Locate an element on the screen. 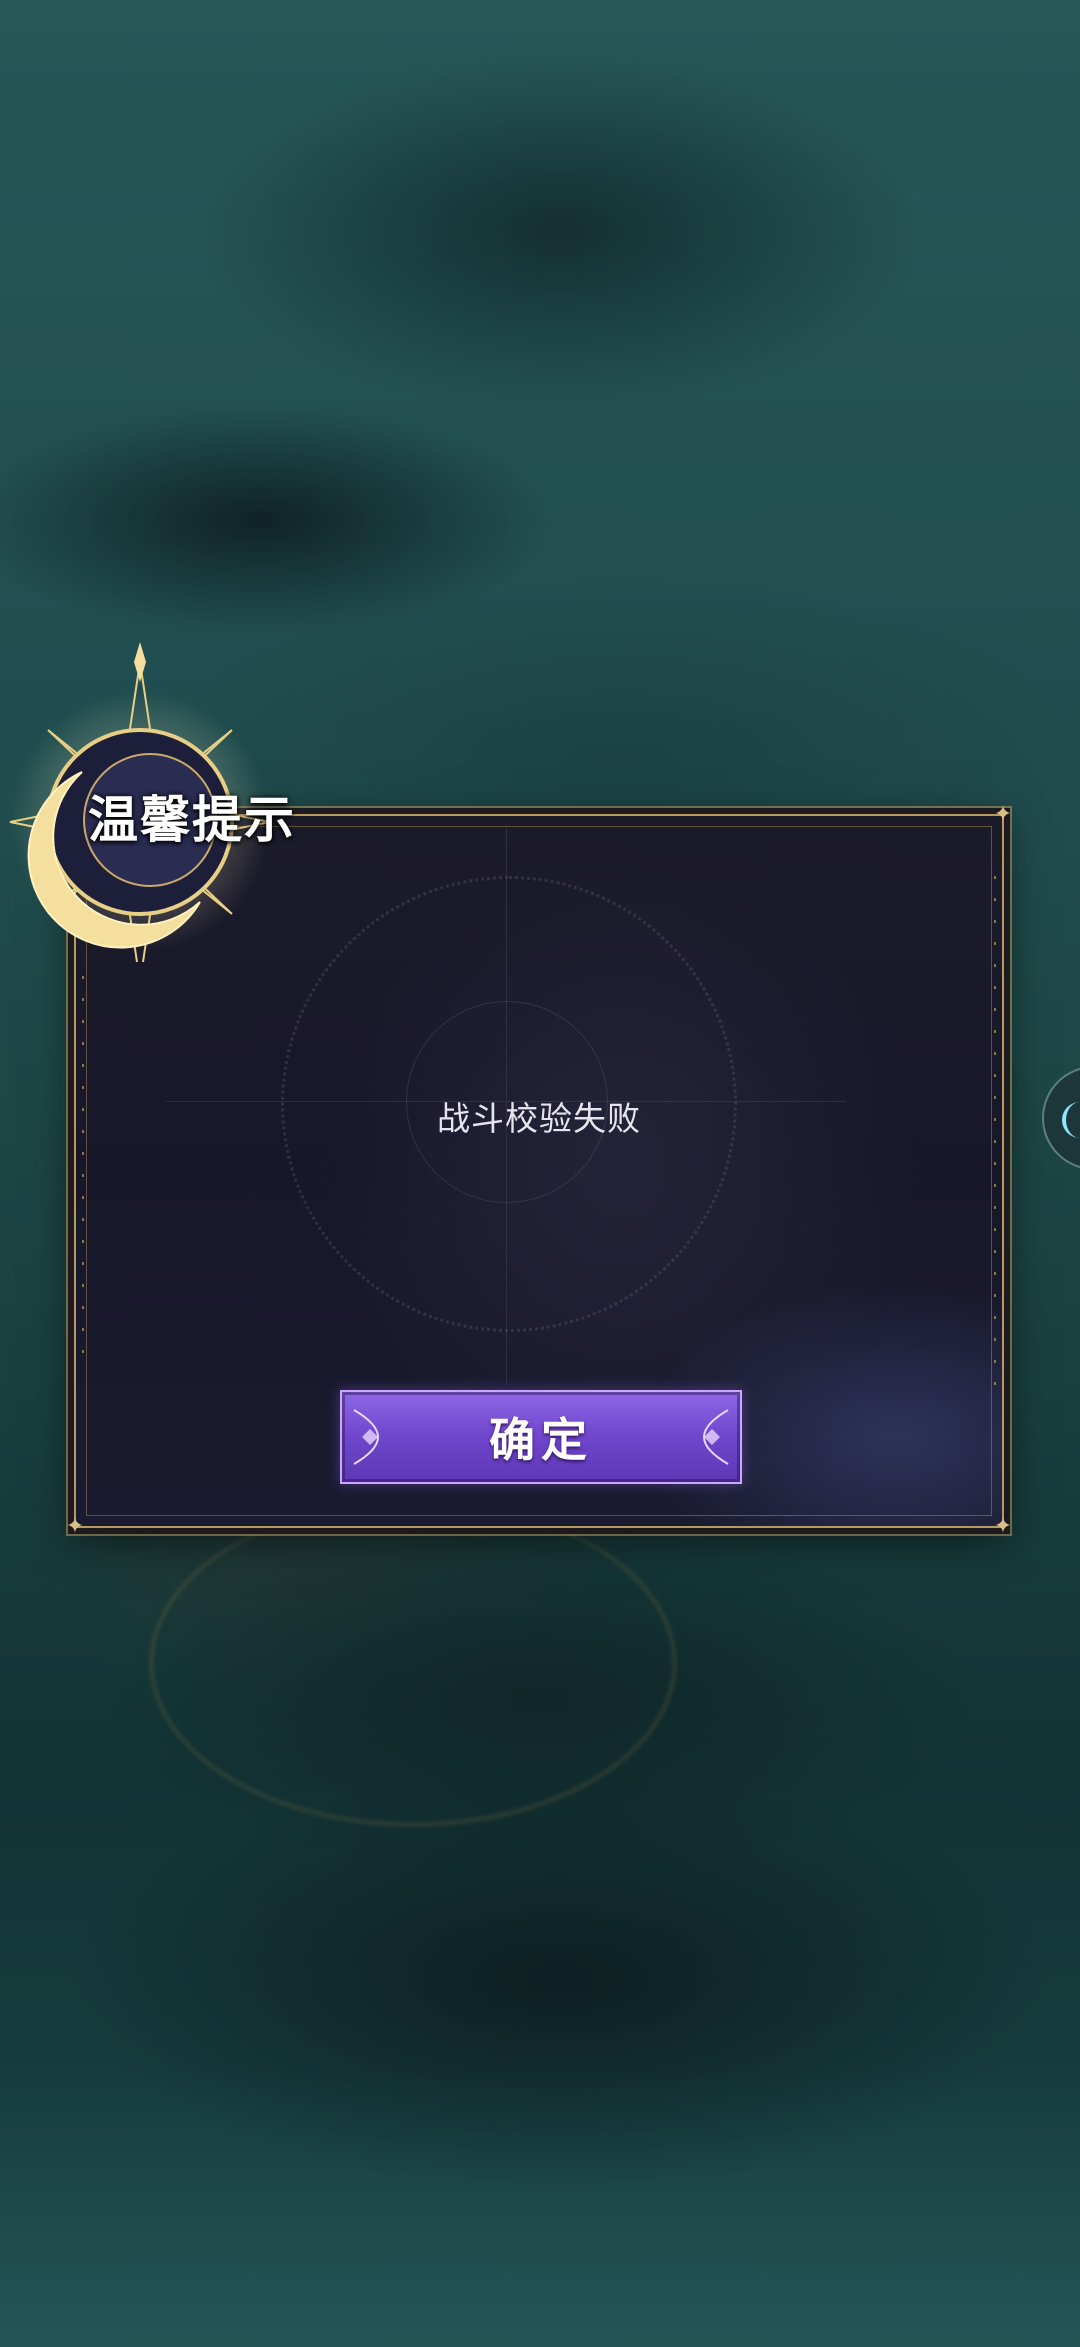  confirm-button-label: 确定 is located at coordinates (541, 1440).